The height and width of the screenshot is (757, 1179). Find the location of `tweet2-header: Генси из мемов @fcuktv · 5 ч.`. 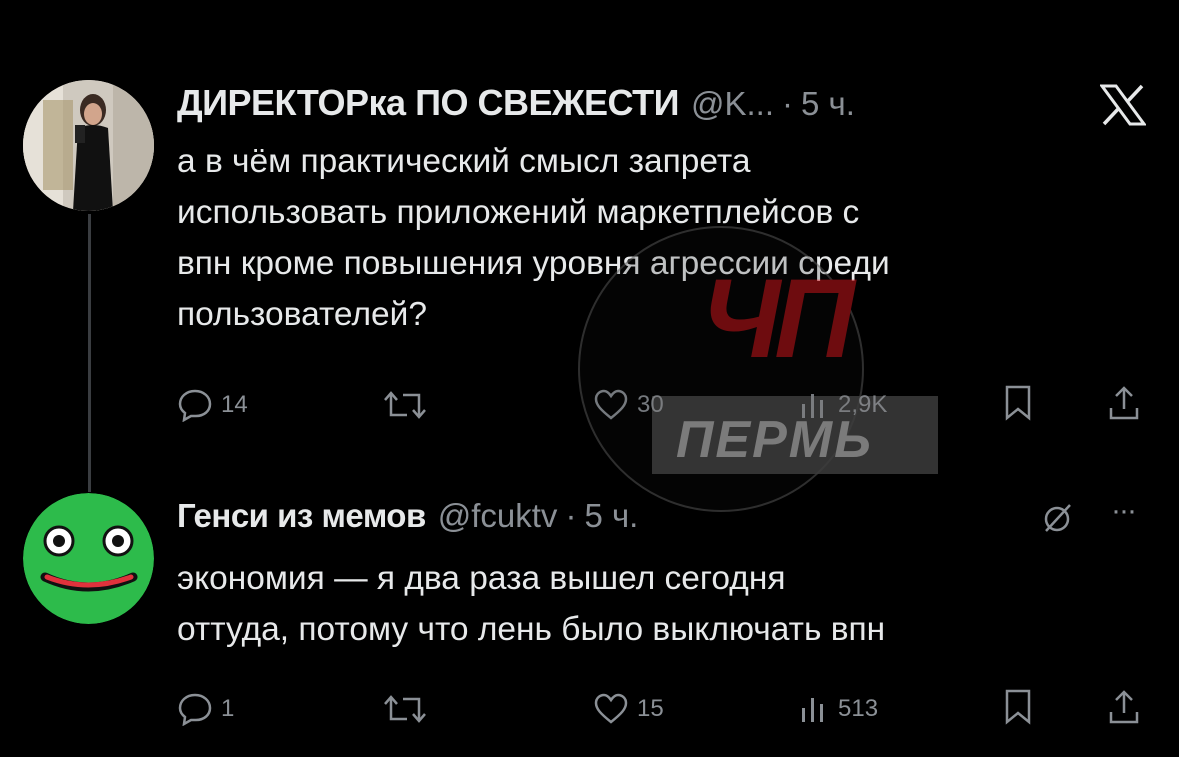

tweet2-header: Генси из мемов @fcuktv · 5 ч. is located at coordinates (407, 520).